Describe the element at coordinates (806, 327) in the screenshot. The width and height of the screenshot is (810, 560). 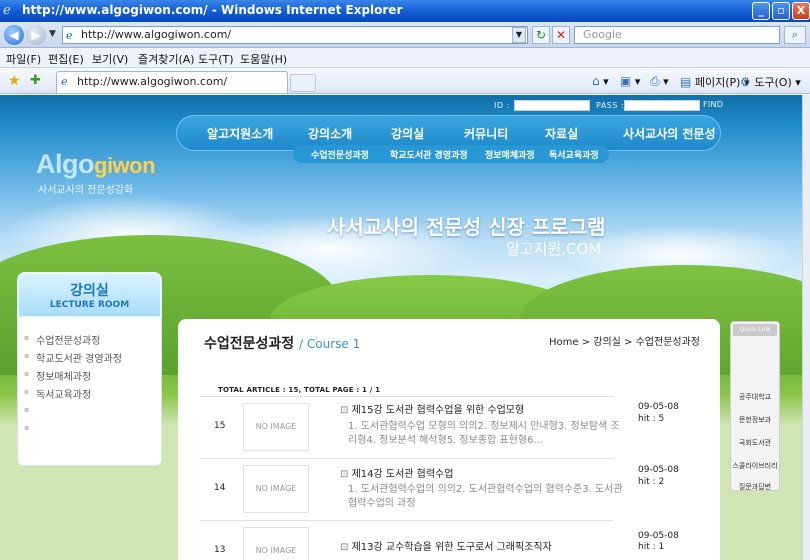
I see `vertical-scrollbar` at that location.